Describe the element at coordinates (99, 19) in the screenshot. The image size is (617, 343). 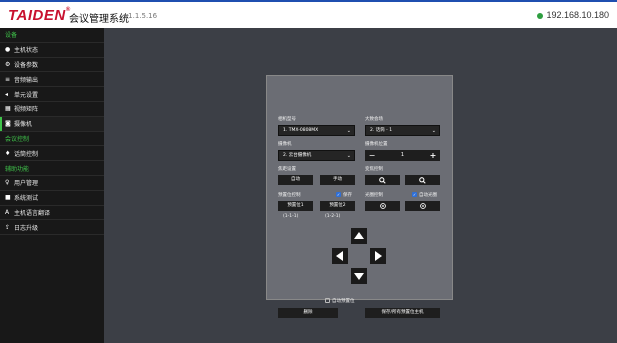
I see `app-title: 会议管理系统` at that location.